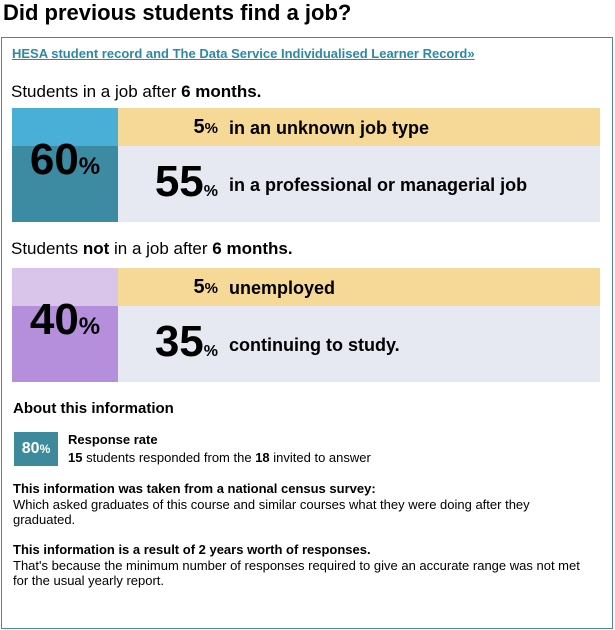 The image size is (615, 630). Describe the element at coordinates (47, 248) in the screenshot. I see `not-employed-heading-text: Students` at that location.